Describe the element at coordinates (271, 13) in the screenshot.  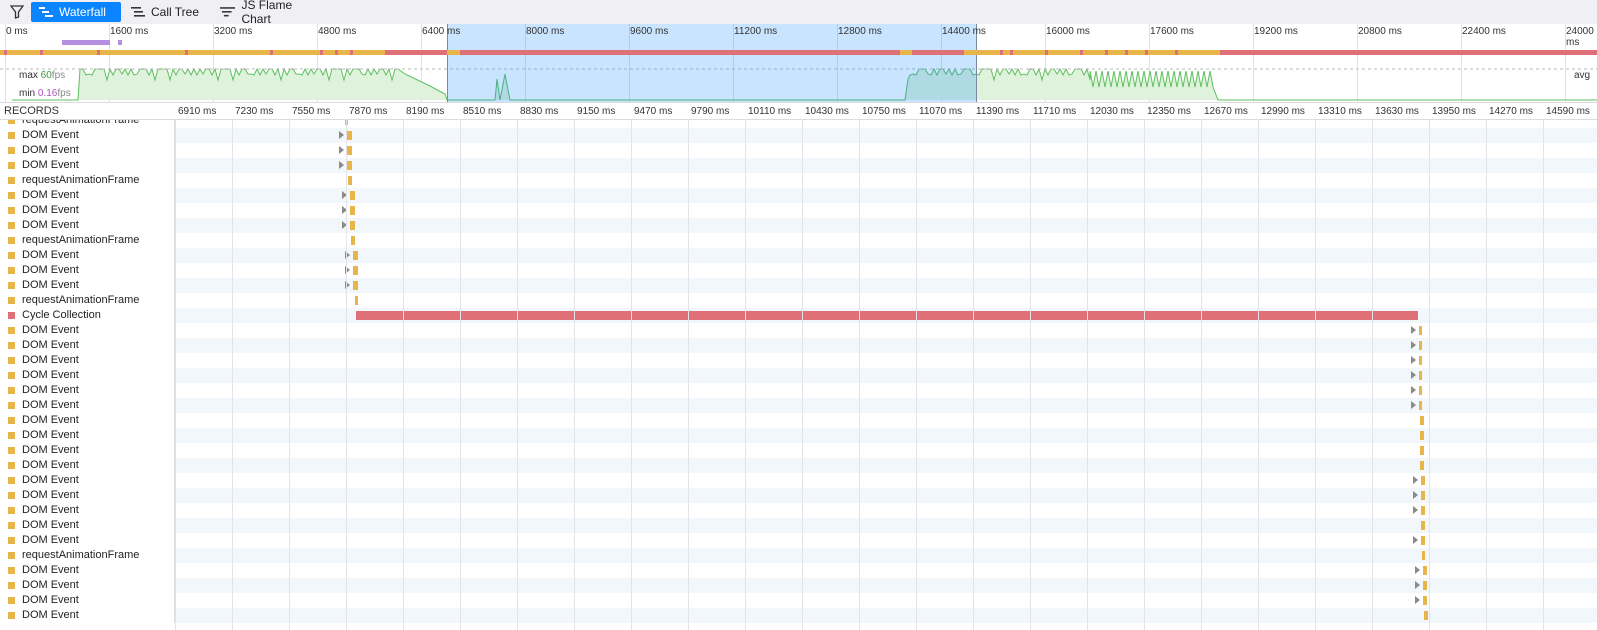
I see `tab-js-flame-chart: JS Flame Chart` at that location.